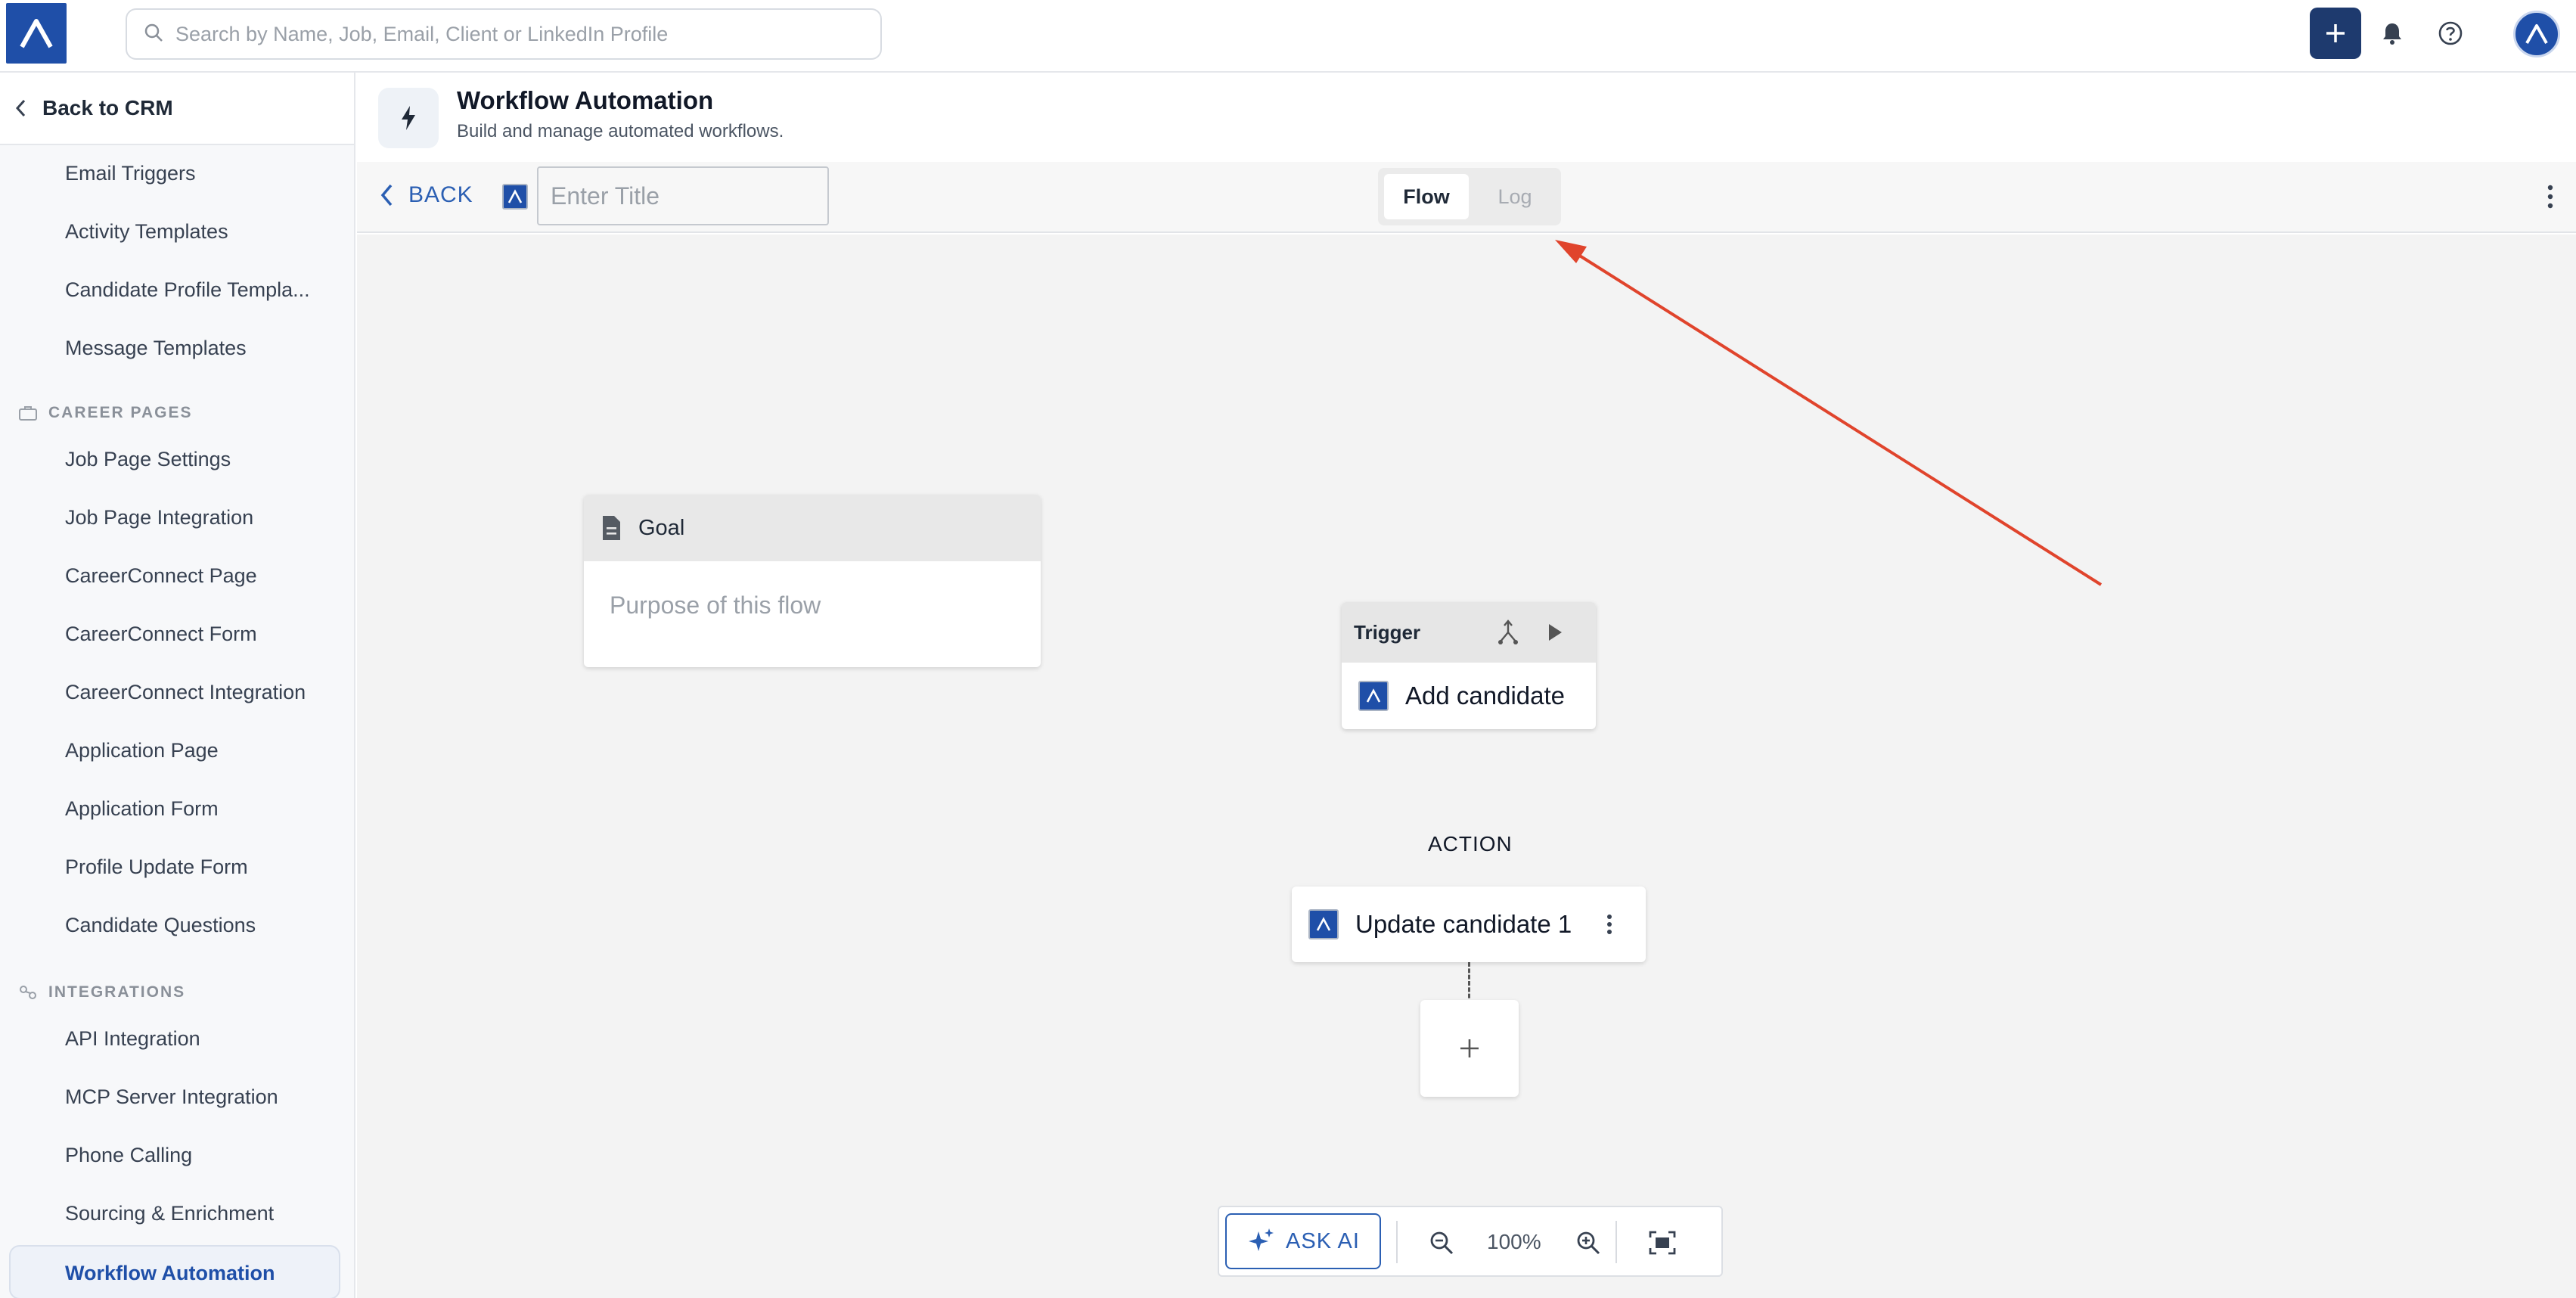  What do you see at coordinates (1323, 1240) in the screenshot?
I see `ask-ai-label: ASK AI` at bounding box center [1323, 1240].